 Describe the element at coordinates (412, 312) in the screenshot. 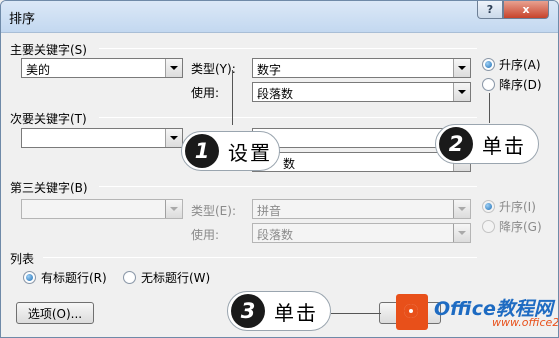

I see `office-logo-icon` at that location.